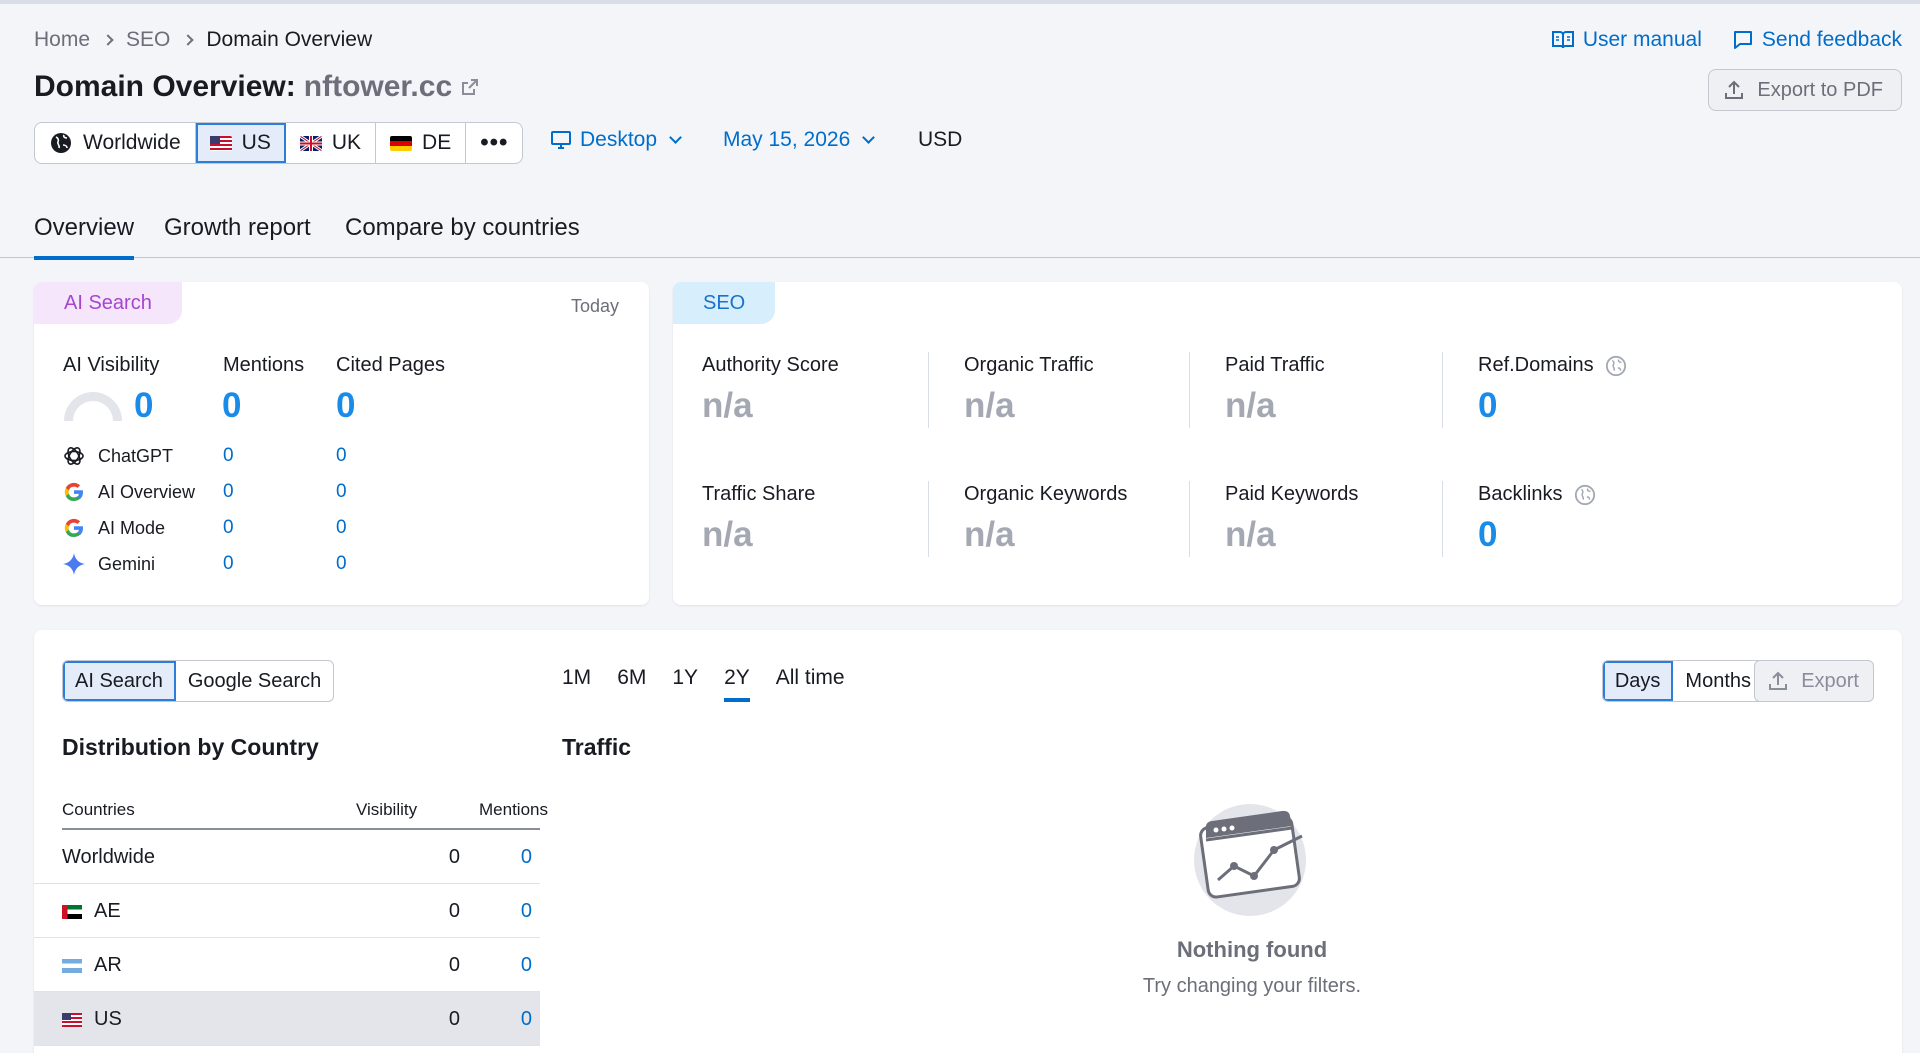  I want to click on send-feedback-link: Send feedback, so click(1817, 40).